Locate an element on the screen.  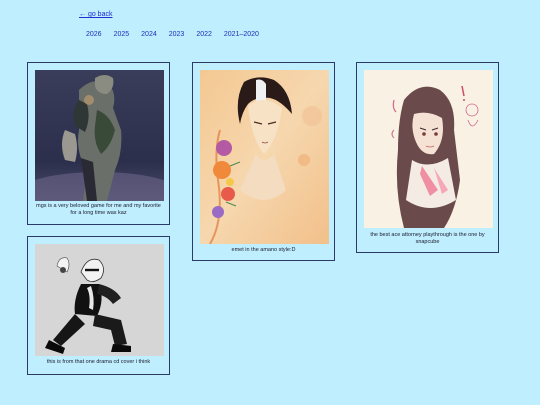
year-link-2024: 2024 is located at coordinates (149, 34).